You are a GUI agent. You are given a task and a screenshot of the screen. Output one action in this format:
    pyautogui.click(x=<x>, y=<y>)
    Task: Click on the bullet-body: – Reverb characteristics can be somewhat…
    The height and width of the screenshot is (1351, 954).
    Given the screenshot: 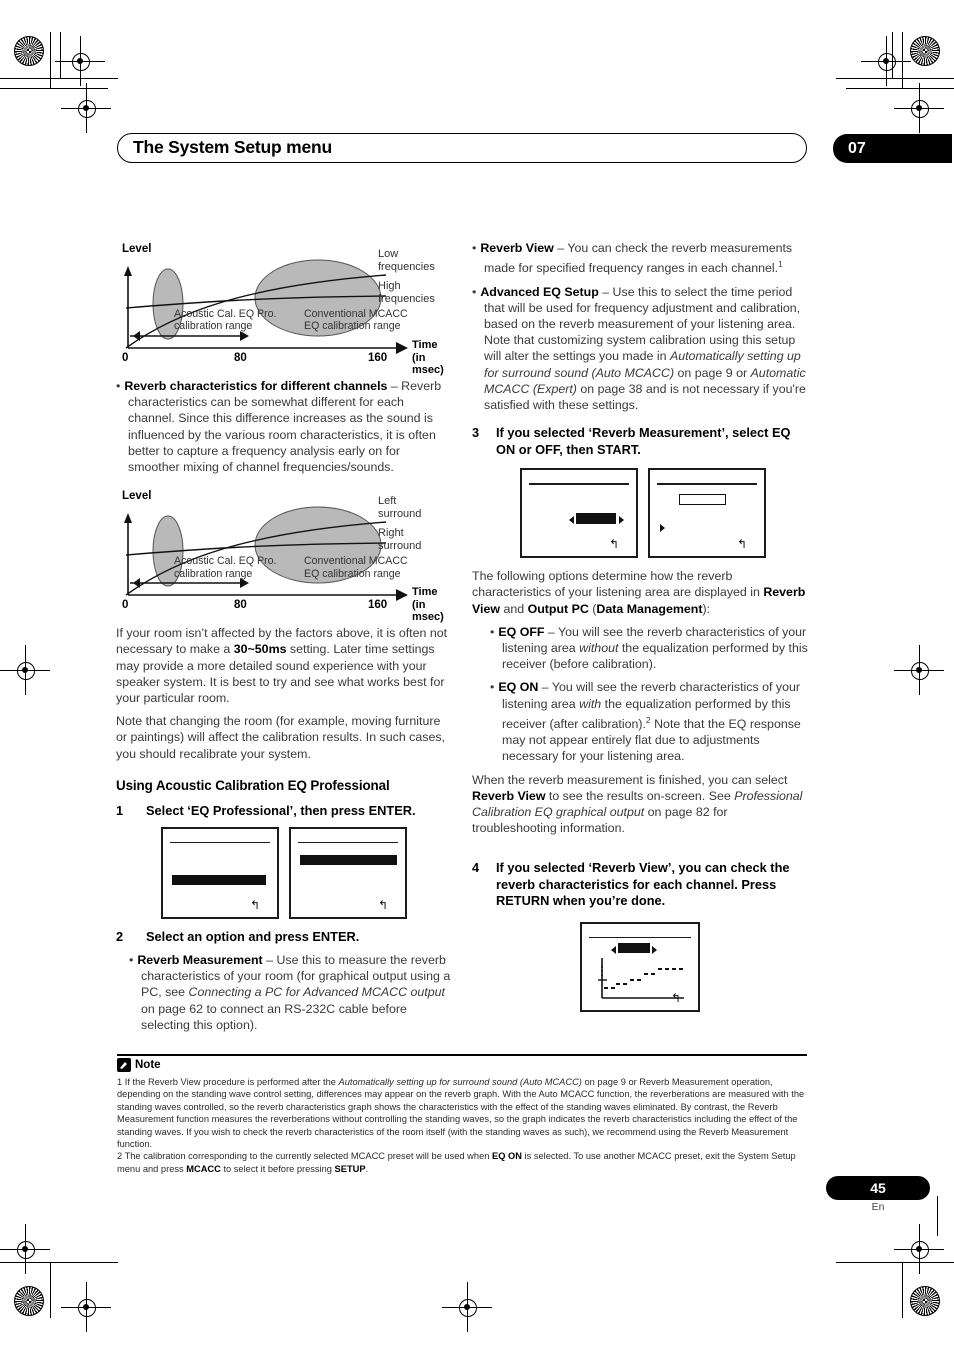 What is the action you would take?
    pyautogui.click(x=285, y=427)
    